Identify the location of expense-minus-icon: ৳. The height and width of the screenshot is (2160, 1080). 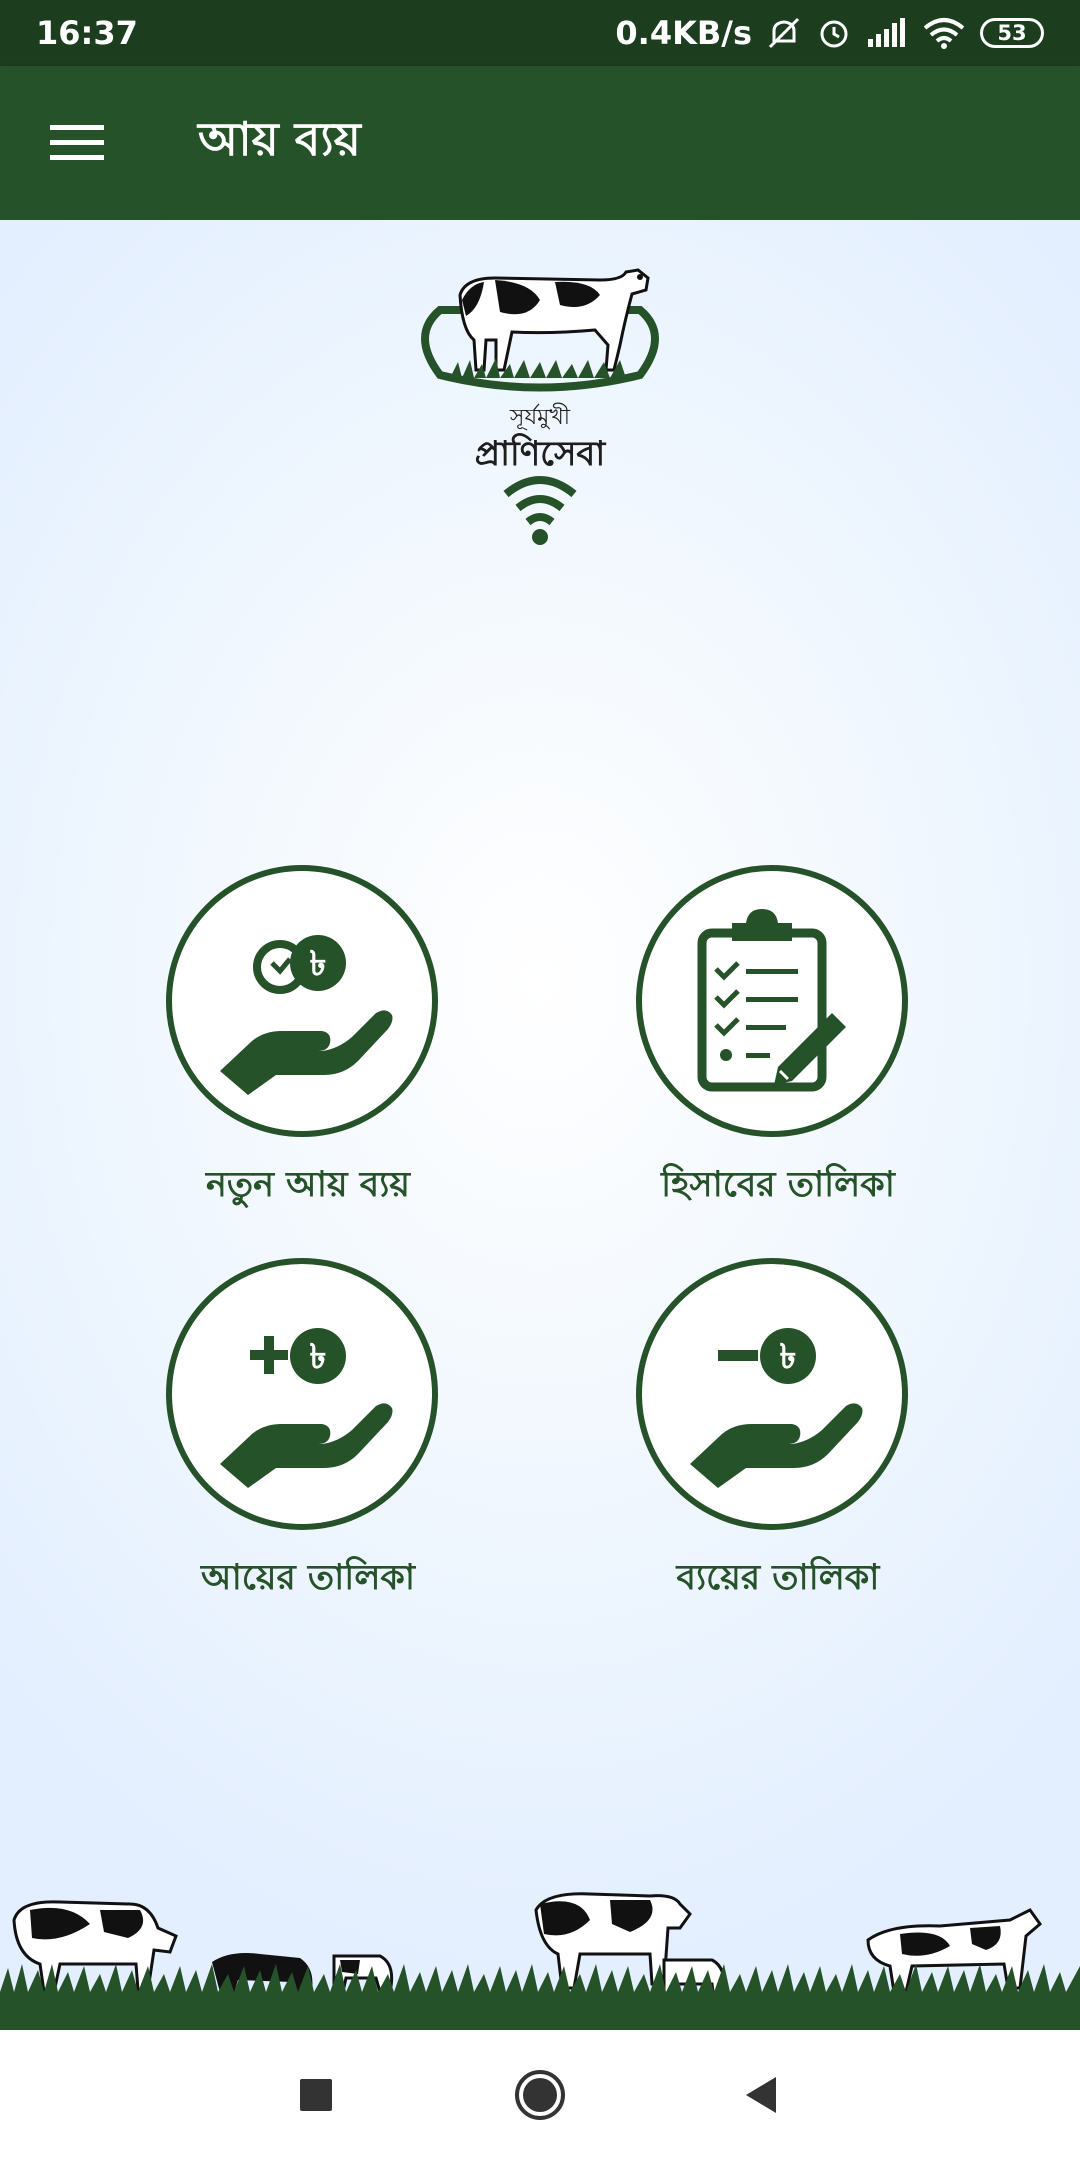
(776, 1408).